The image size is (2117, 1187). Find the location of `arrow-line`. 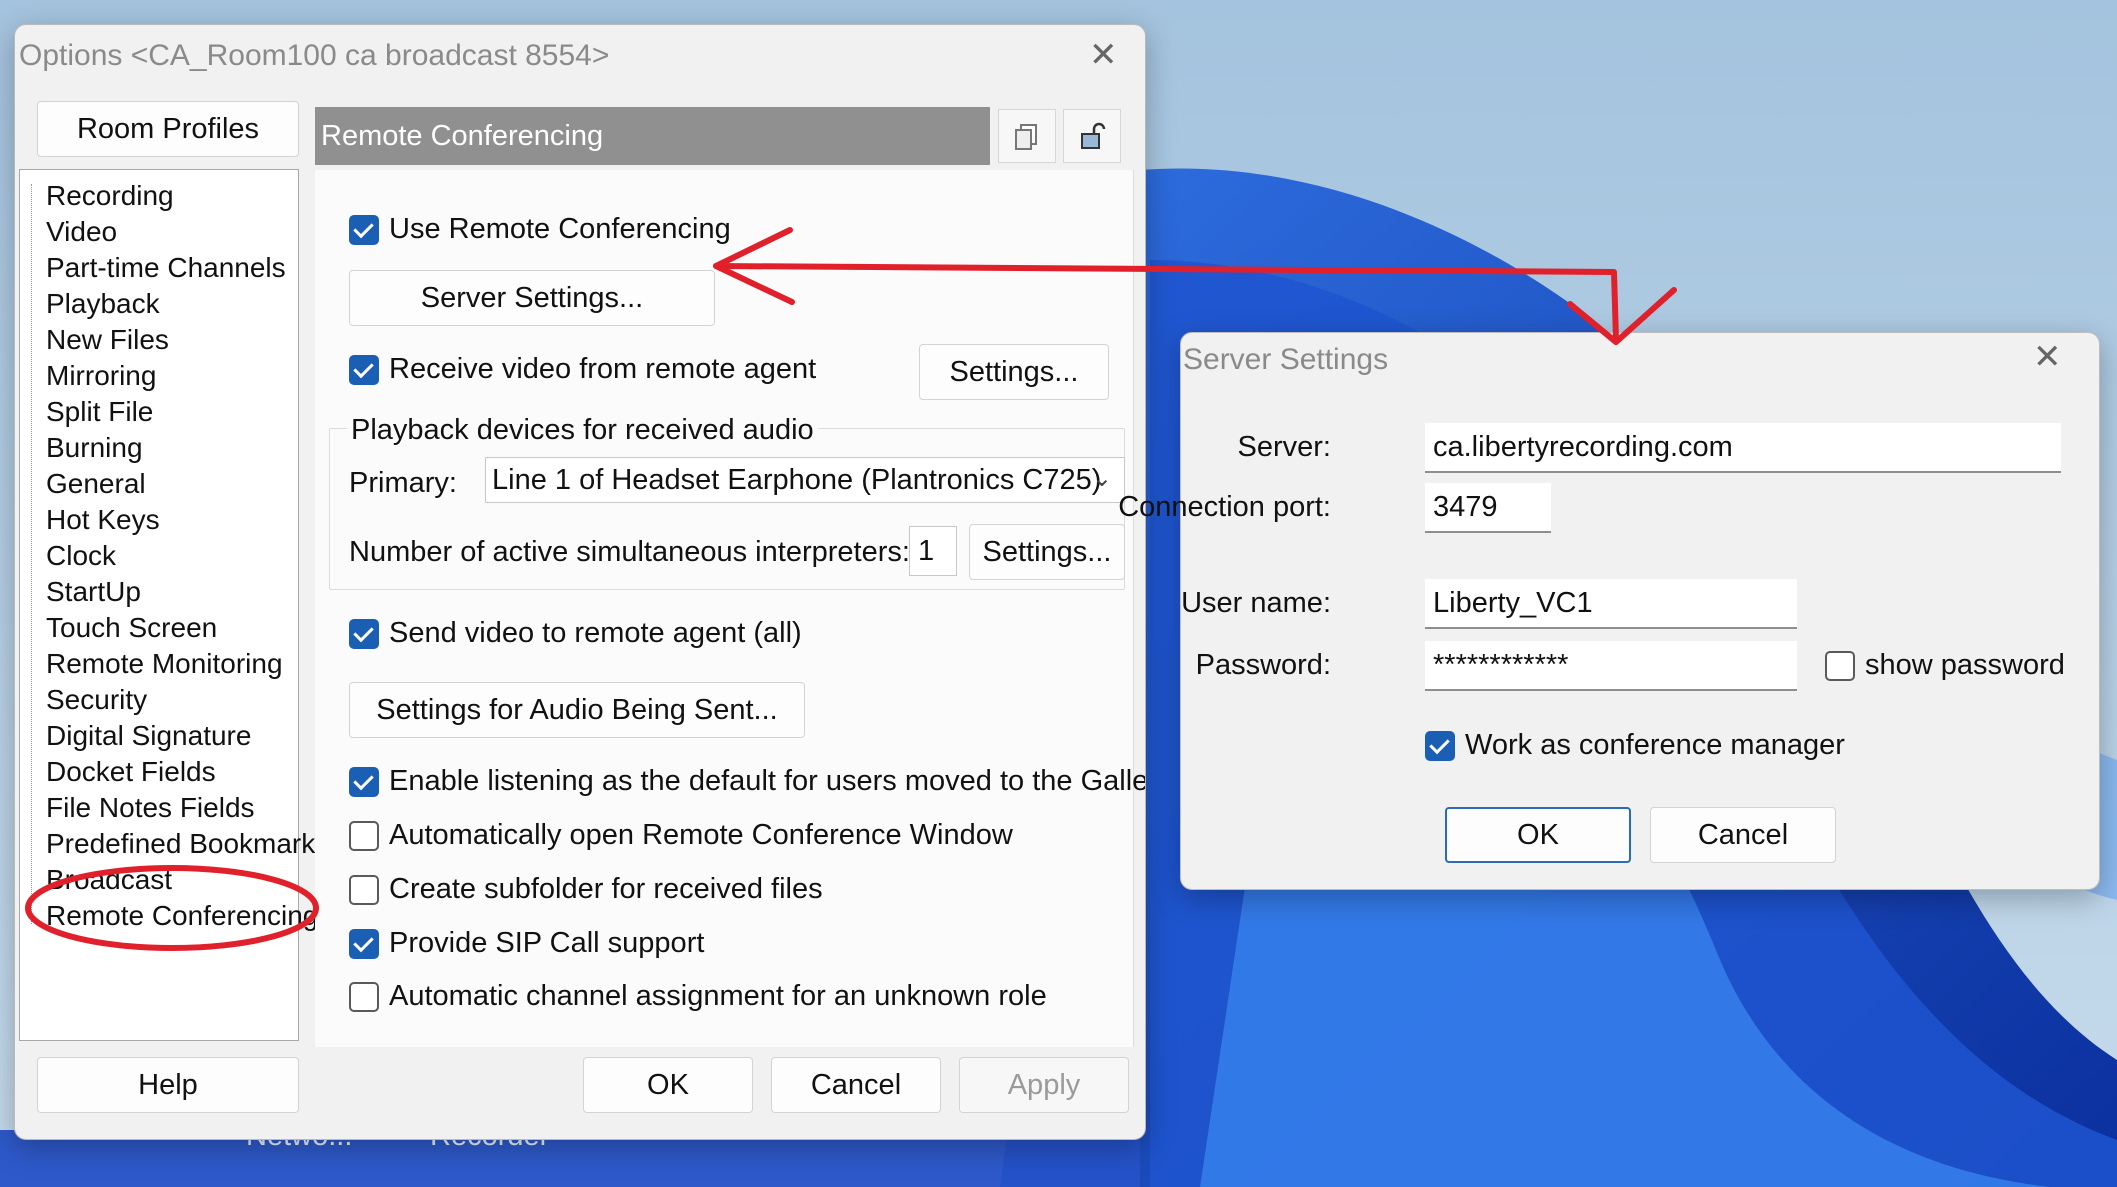

arrow-line is located at coordinates (1166, 303).